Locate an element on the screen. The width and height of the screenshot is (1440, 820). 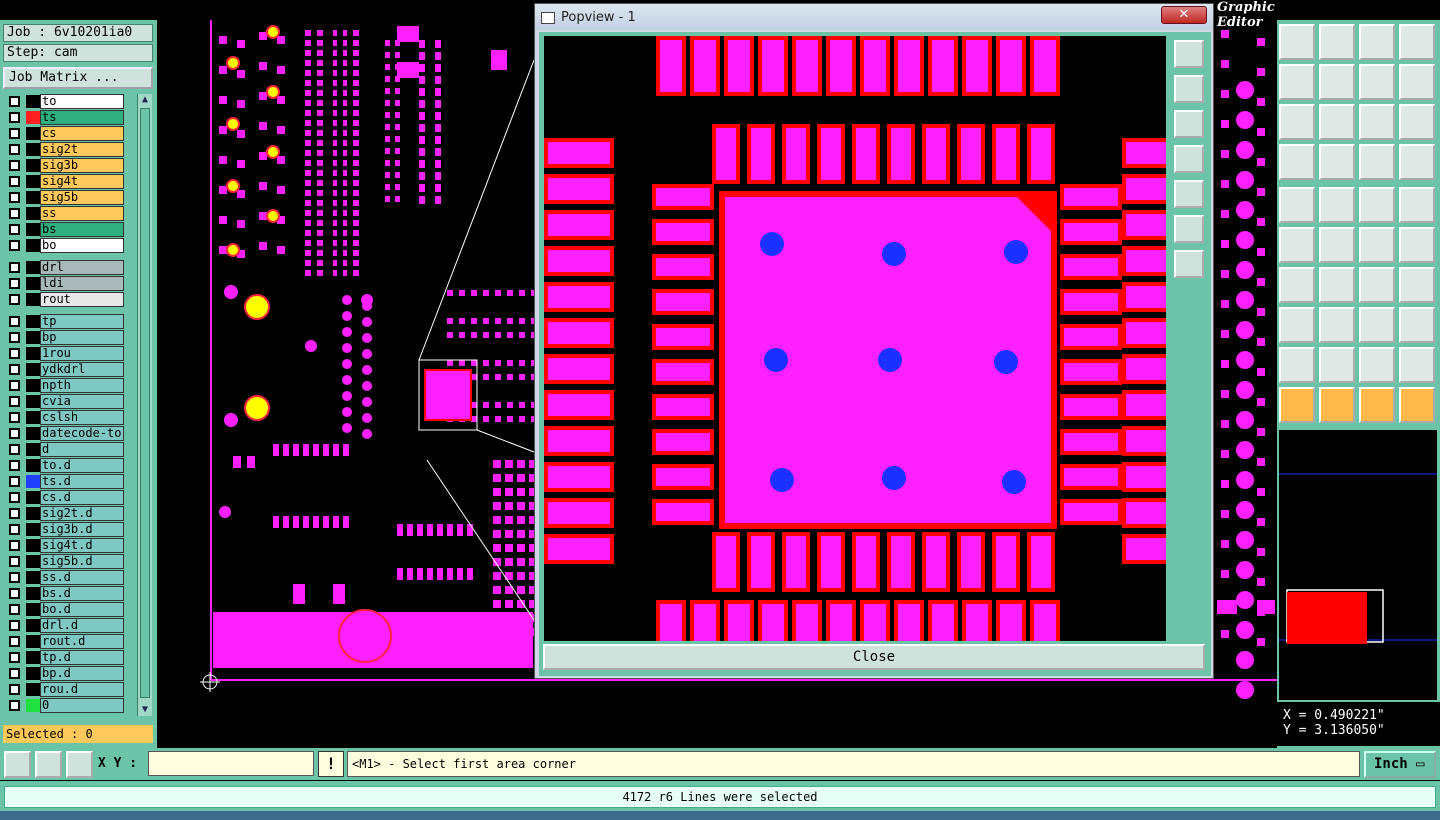
arrow2-icon is located at coordinates (1337, 405).